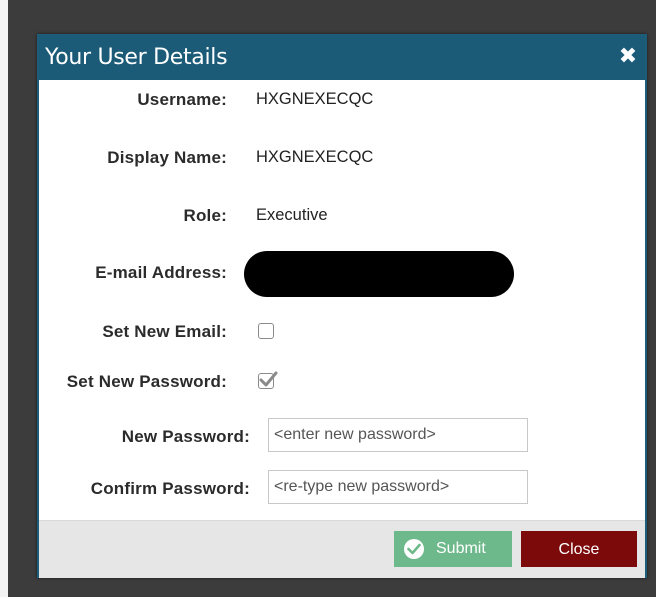  I want to click on new-password-row: New Password:, so click(342, 435).